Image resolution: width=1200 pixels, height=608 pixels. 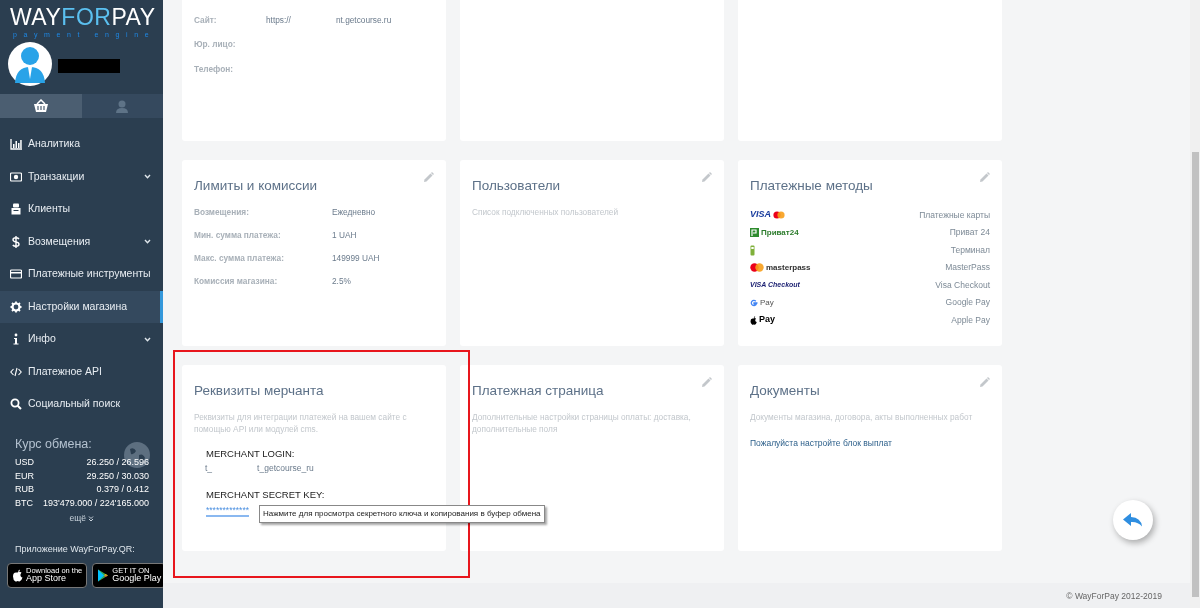 I want to click on app-title: Приложение WayForPay.QR:, so click(x=75, y=549).